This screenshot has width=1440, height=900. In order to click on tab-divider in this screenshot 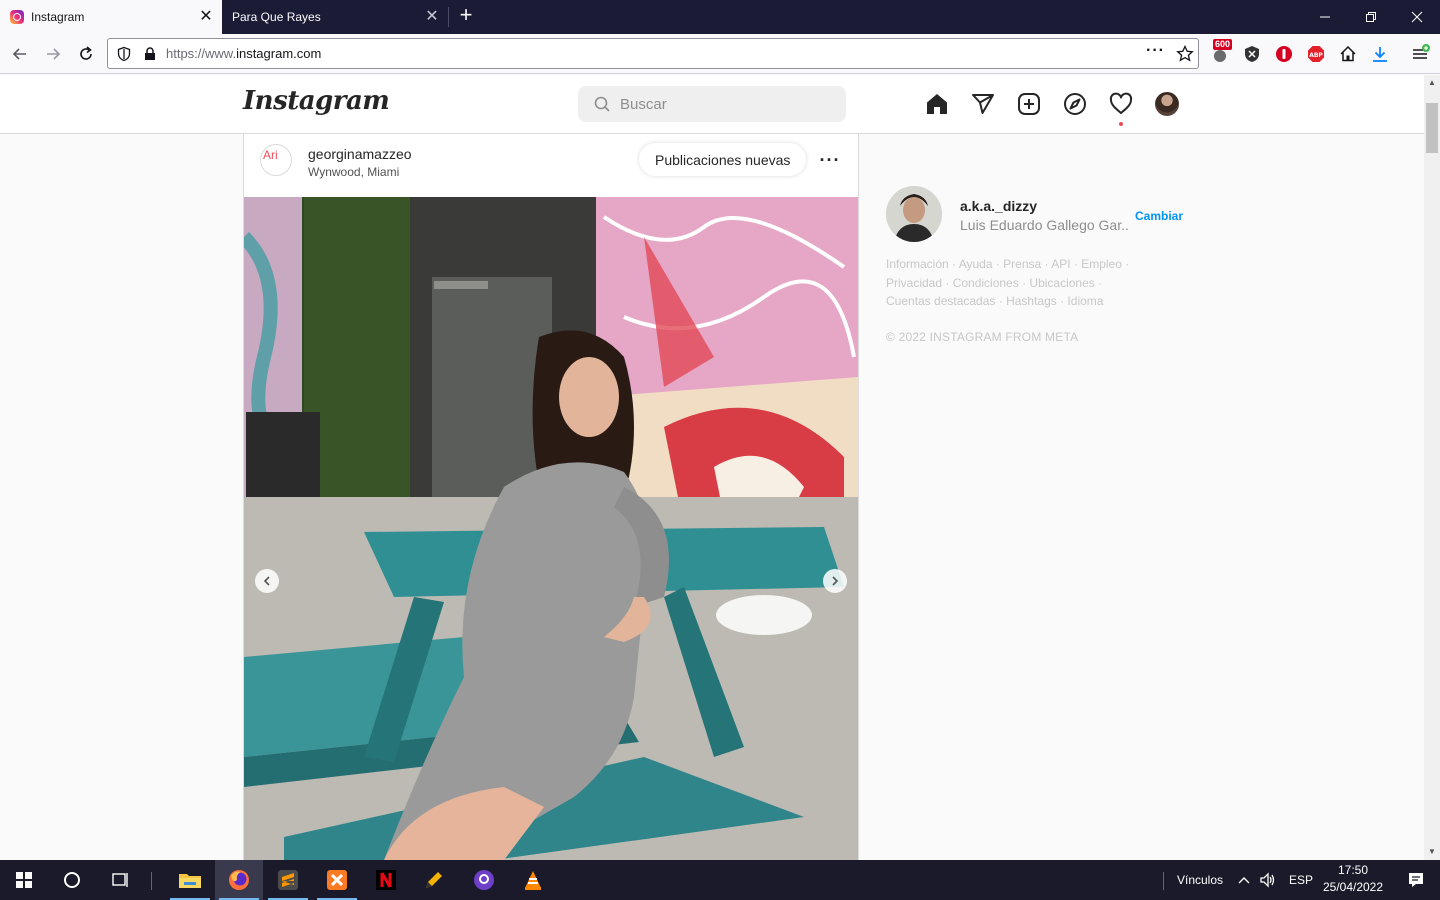, I will do `click(448, 17)`.